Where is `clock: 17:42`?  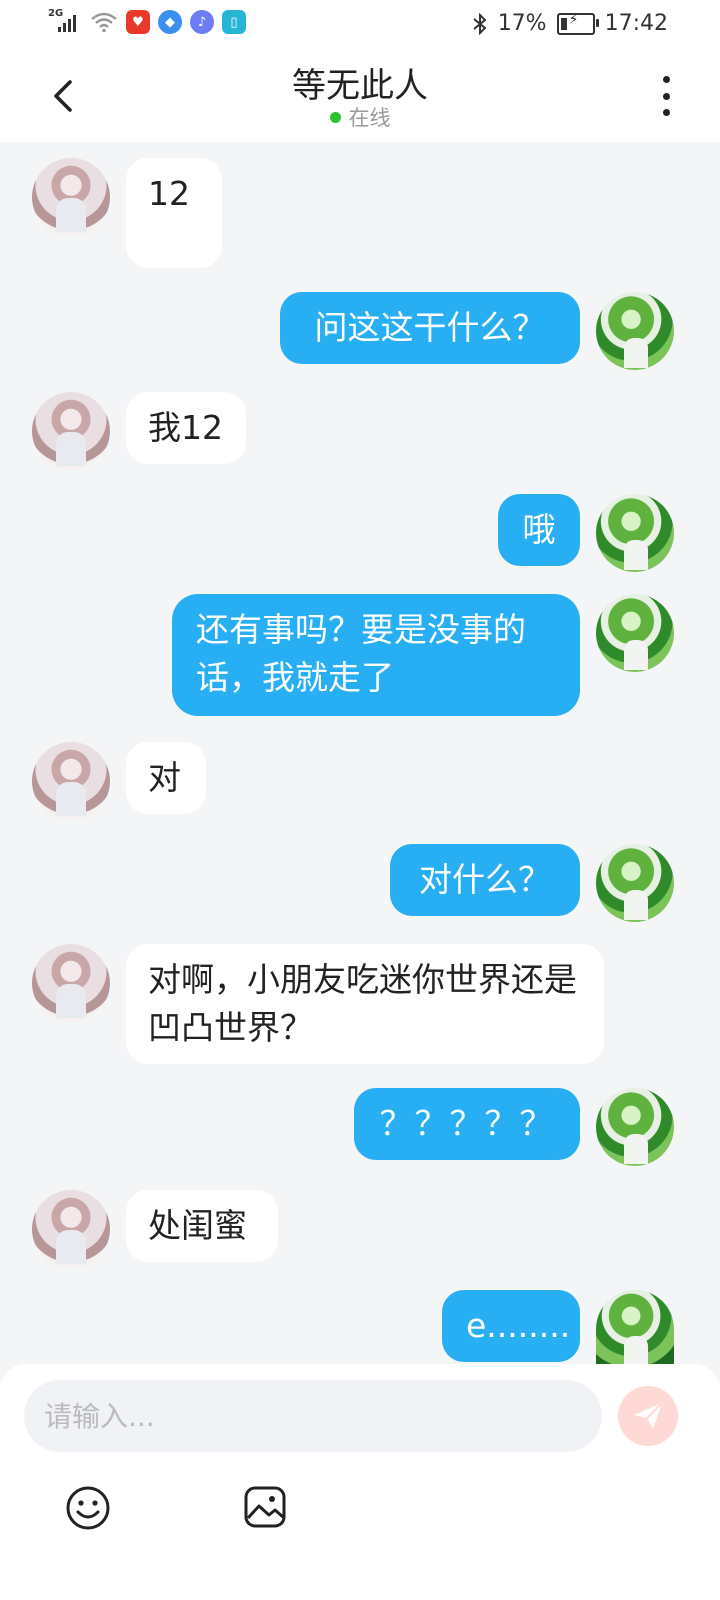
clock: 17:42 is located at coordinates (636, 23).